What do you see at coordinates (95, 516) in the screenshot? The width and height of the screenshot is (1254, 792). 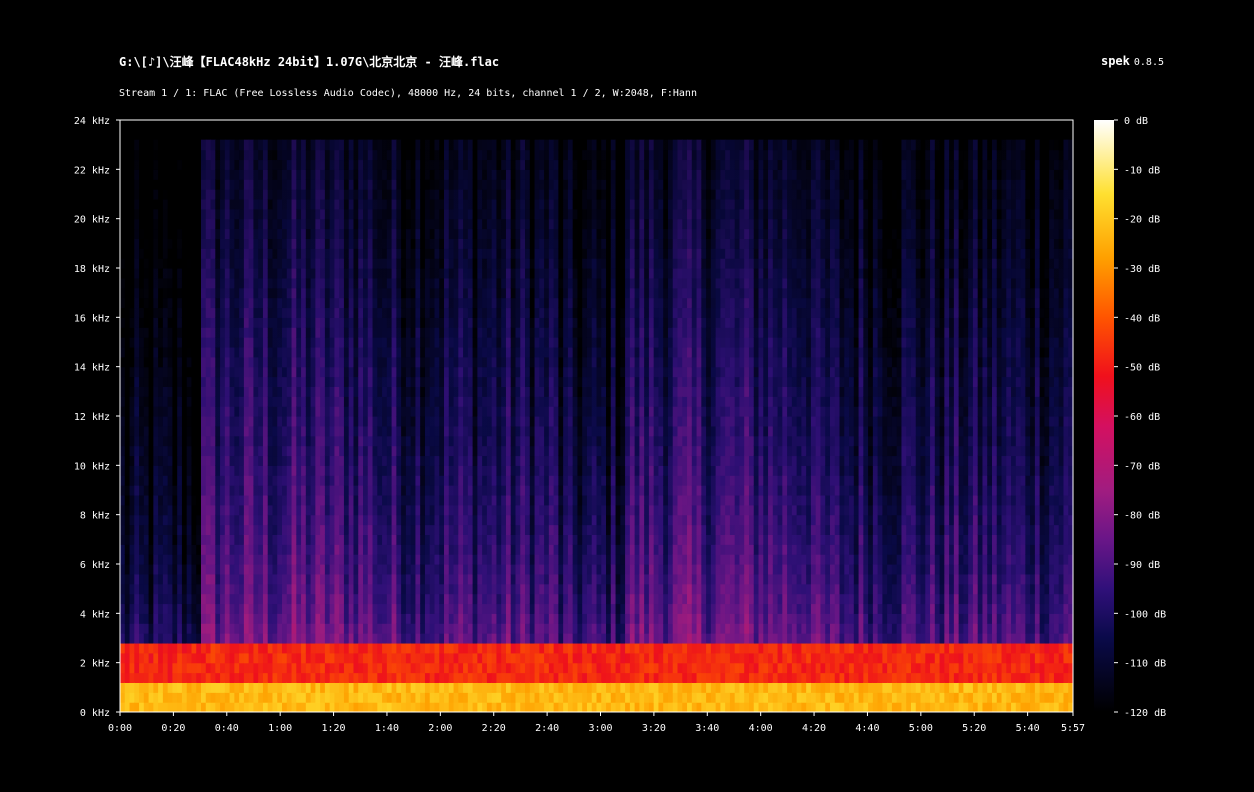 I see `y-tick-label: 8 kHz` at bounding box center [95, 516].